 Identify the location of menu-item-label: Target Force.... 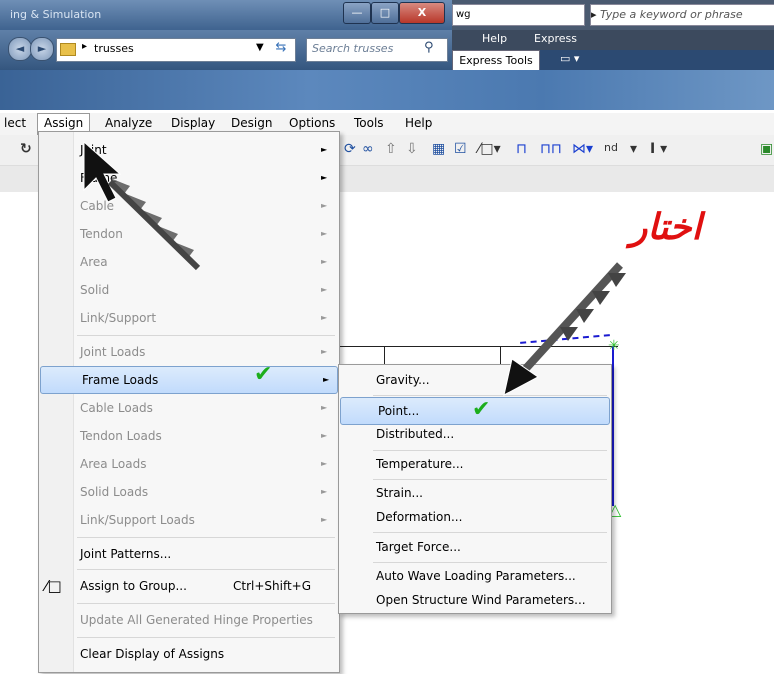
(418, 547).